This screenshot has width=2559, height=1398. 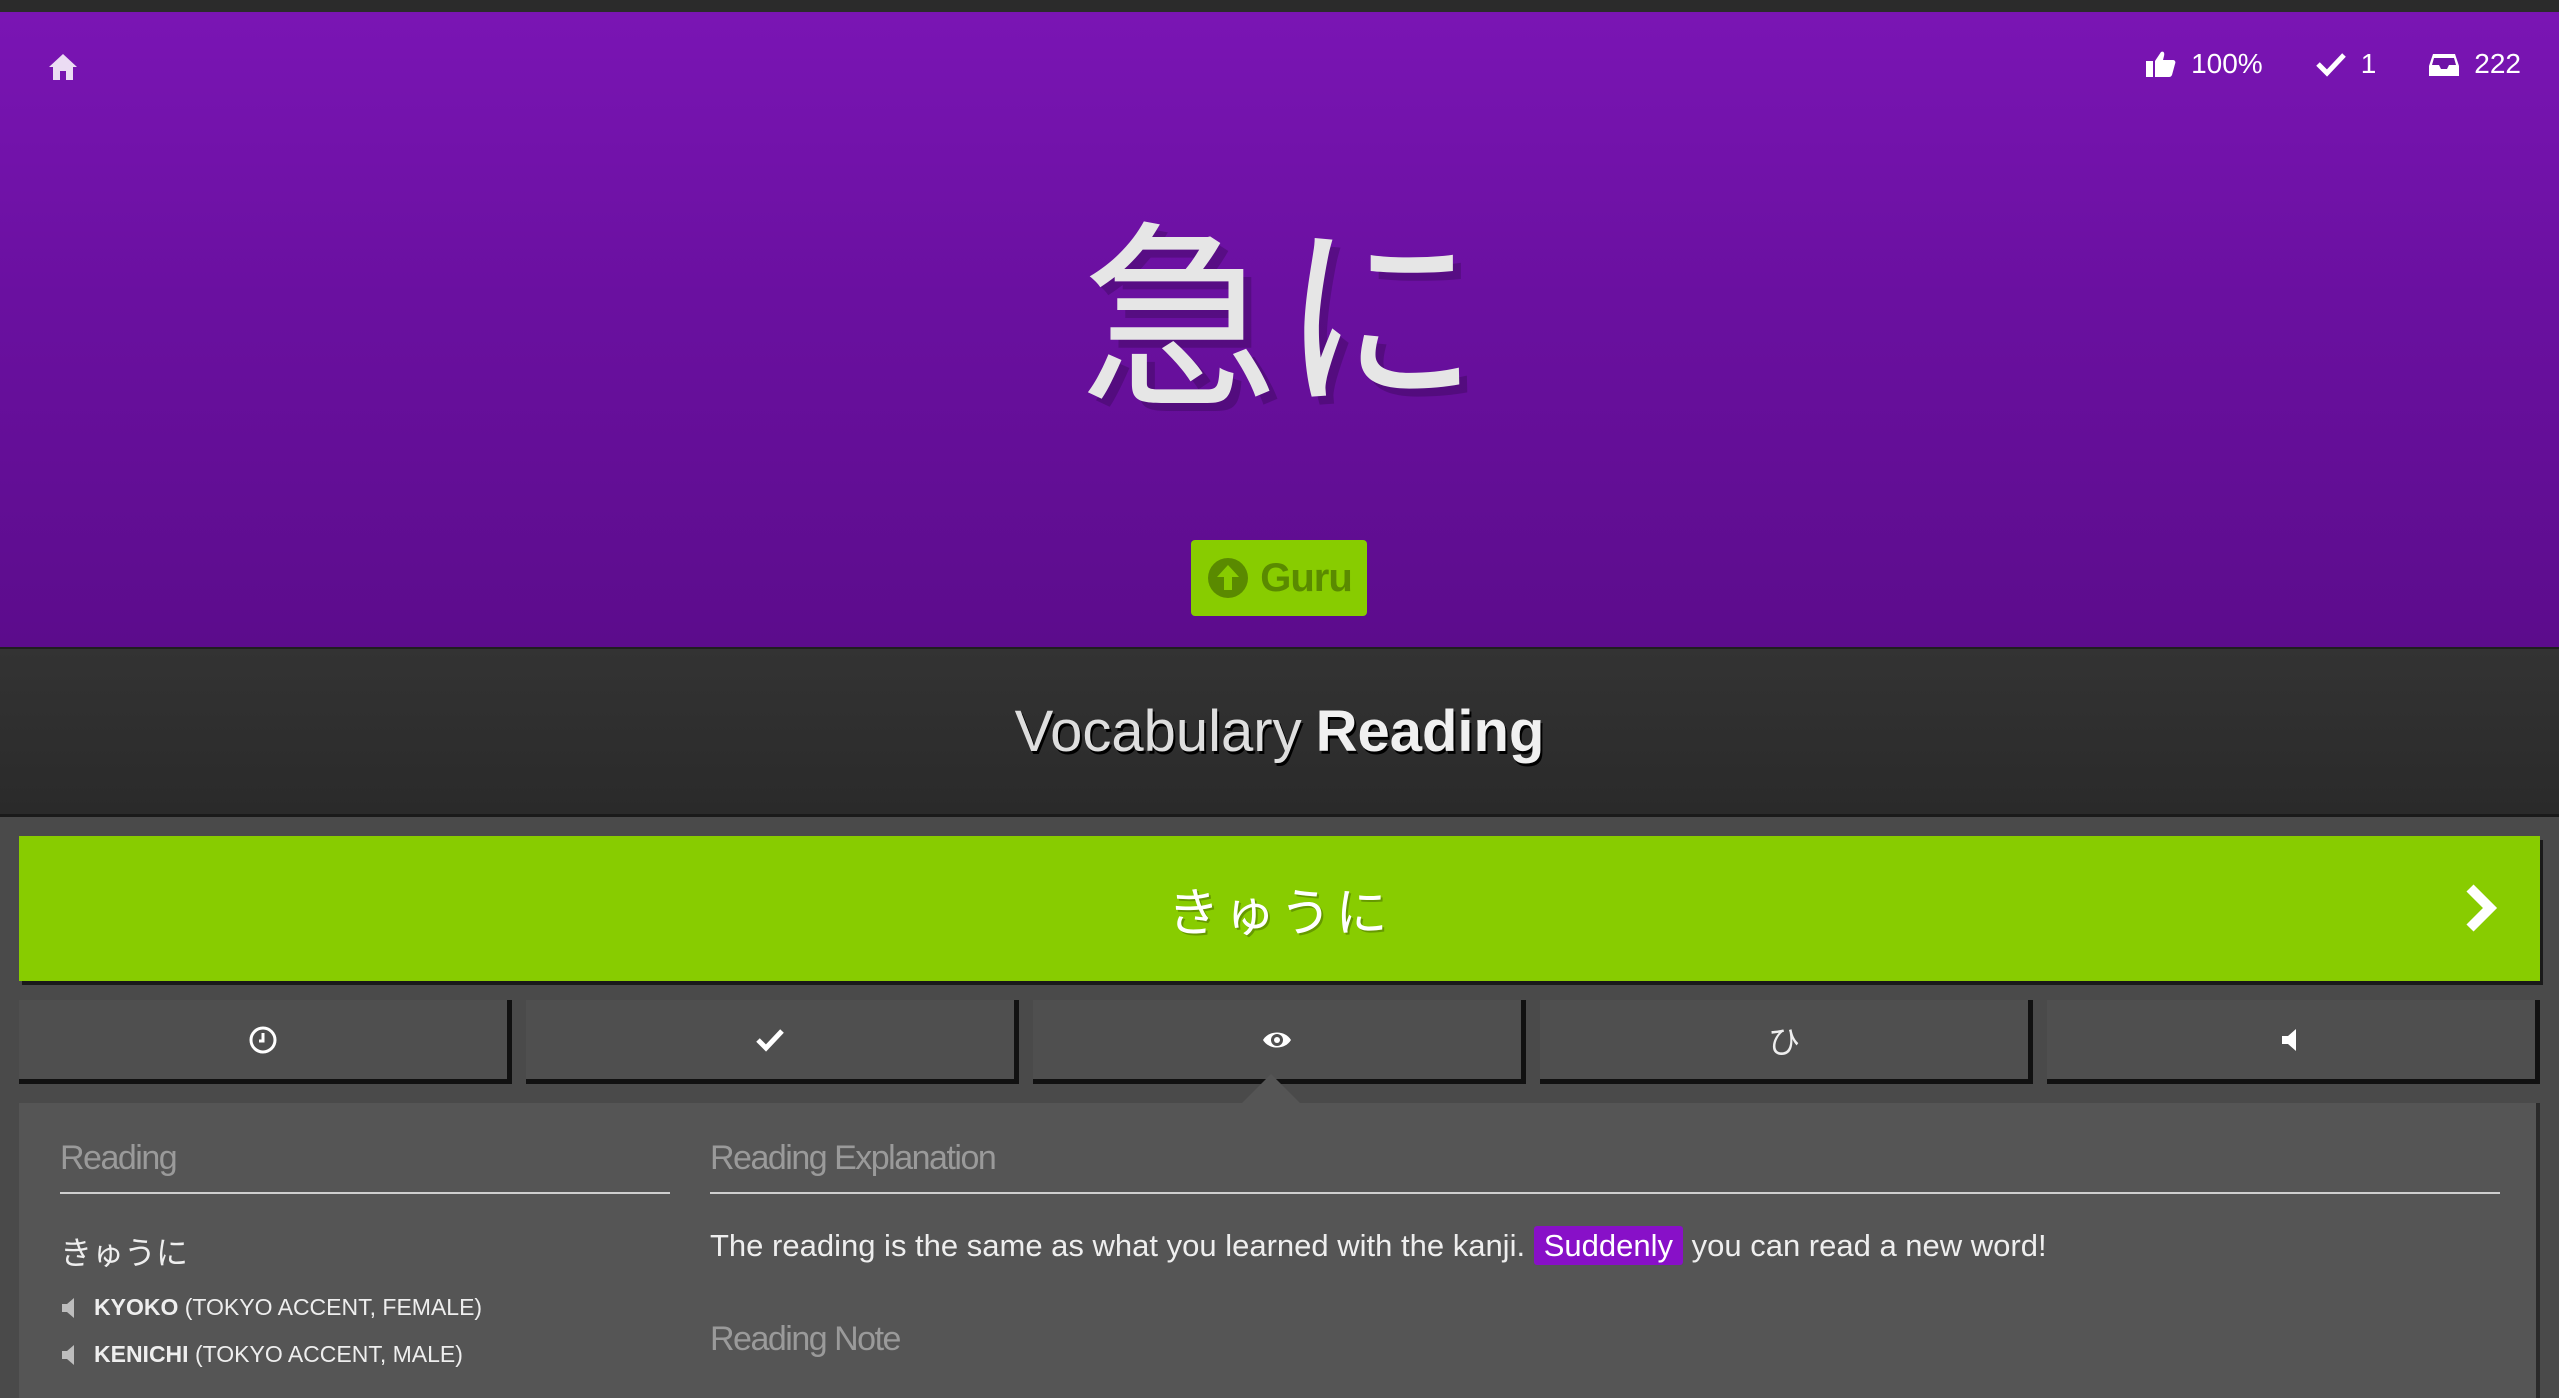 I want to click on completed-stat: 1, so click(x=2346, y=64).